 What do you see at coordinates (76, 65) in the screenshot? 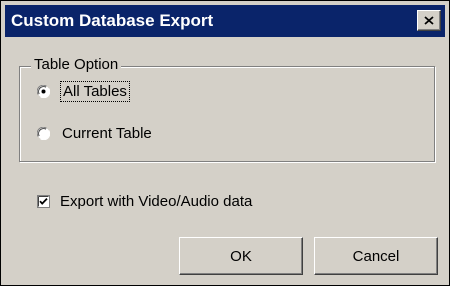
I see `table-option-legend: Table Option` at bounding box center [76, 65].